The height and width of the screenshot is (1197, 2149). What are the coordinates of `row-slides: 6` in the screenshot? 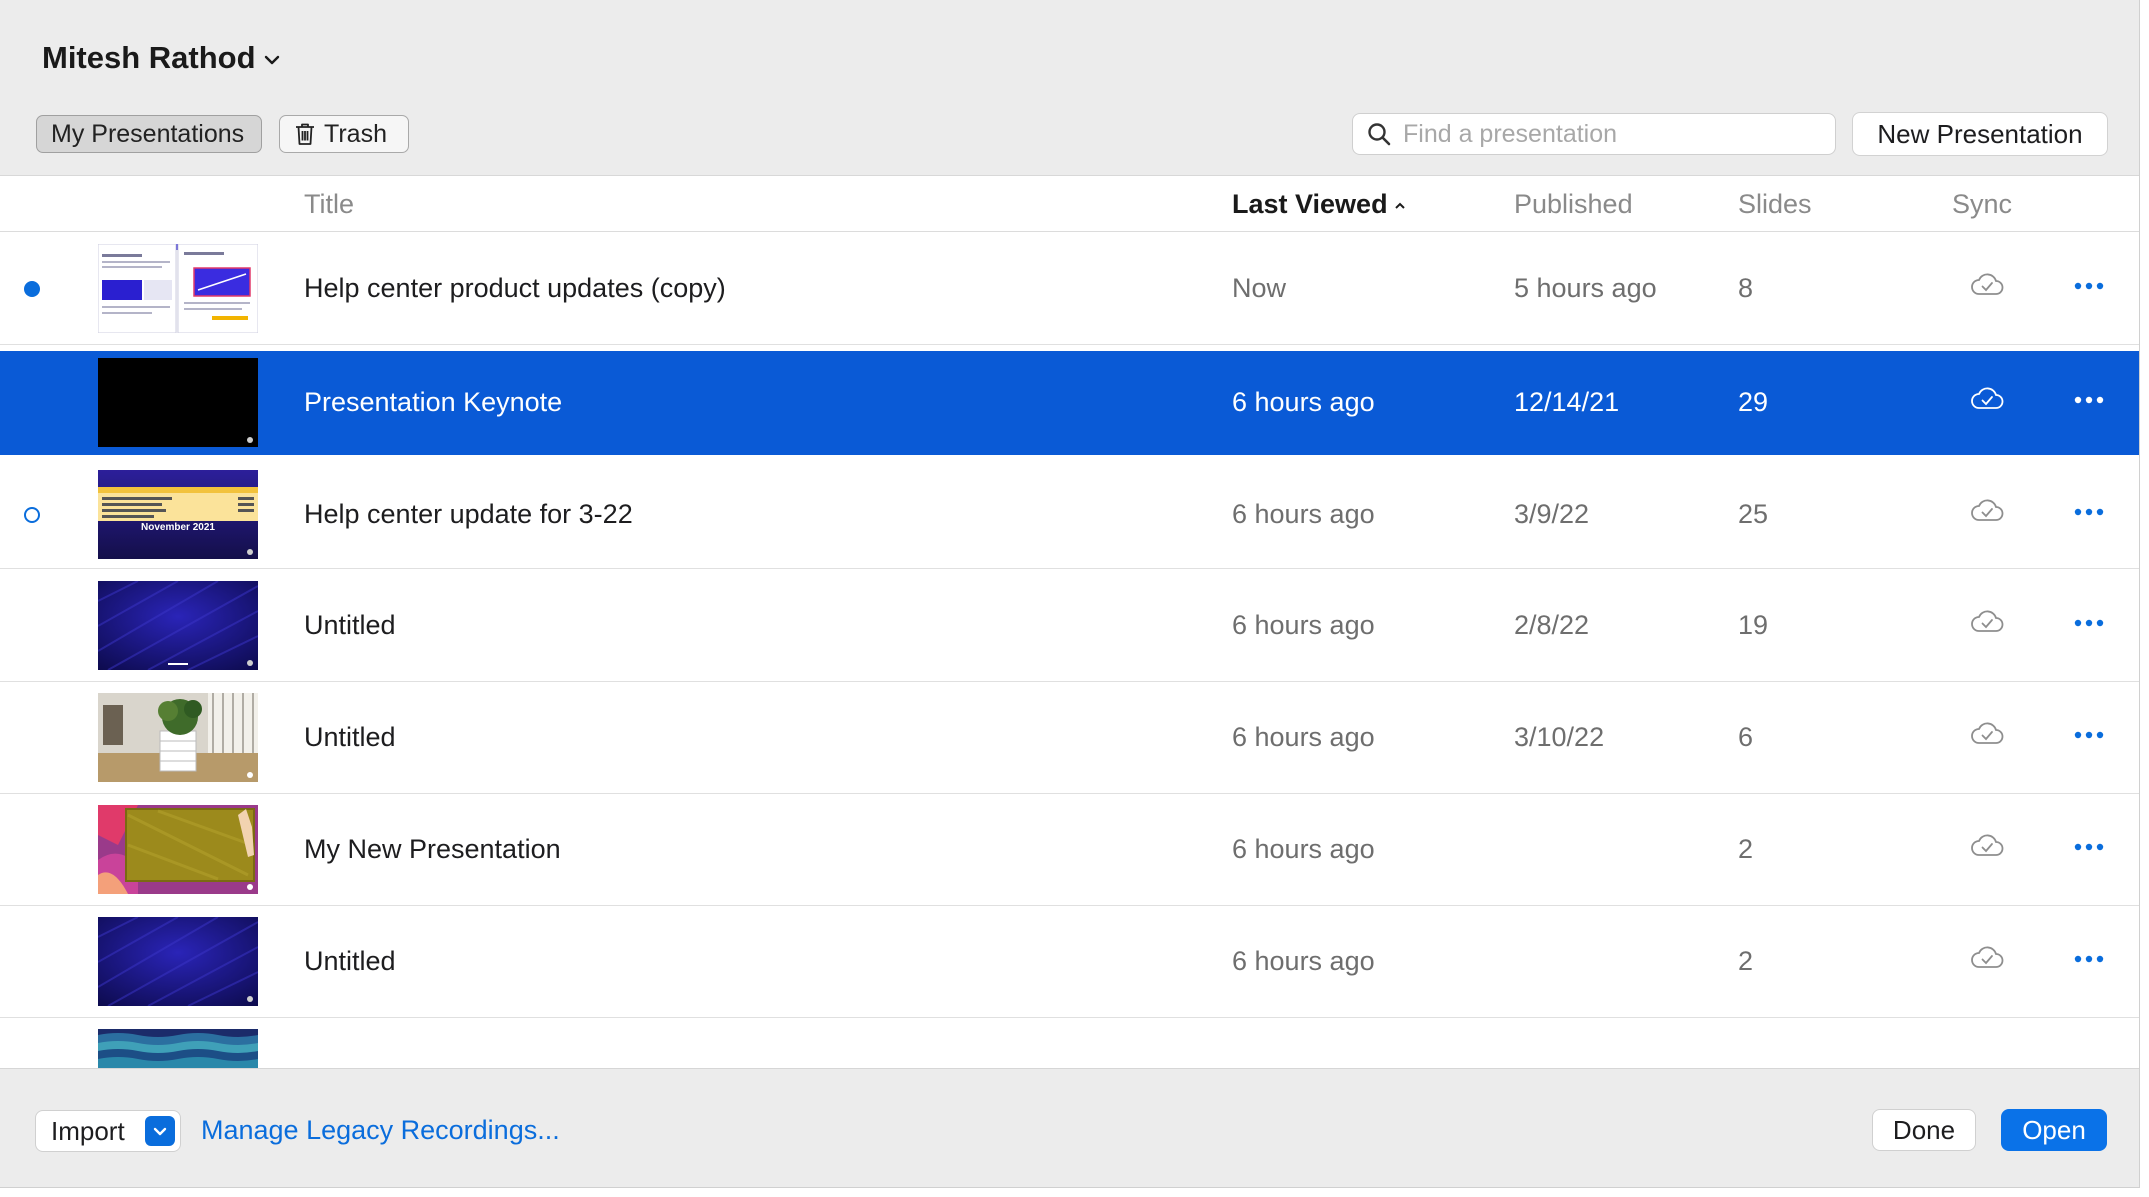 It's located at (1746, 737).